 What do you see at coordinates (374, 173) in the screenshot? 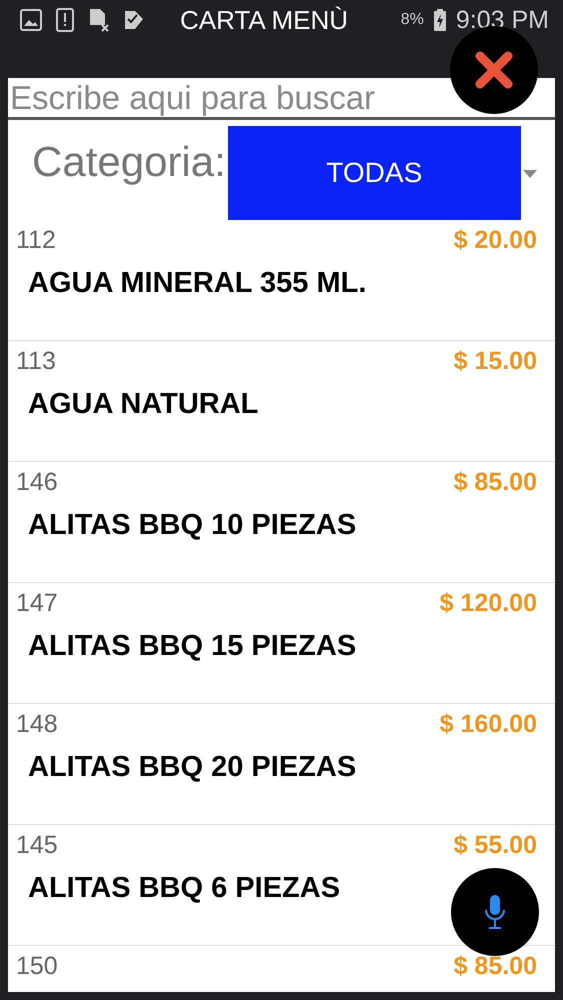
I see `category-dropdown: TODAS` at bounding box center [374, 173].